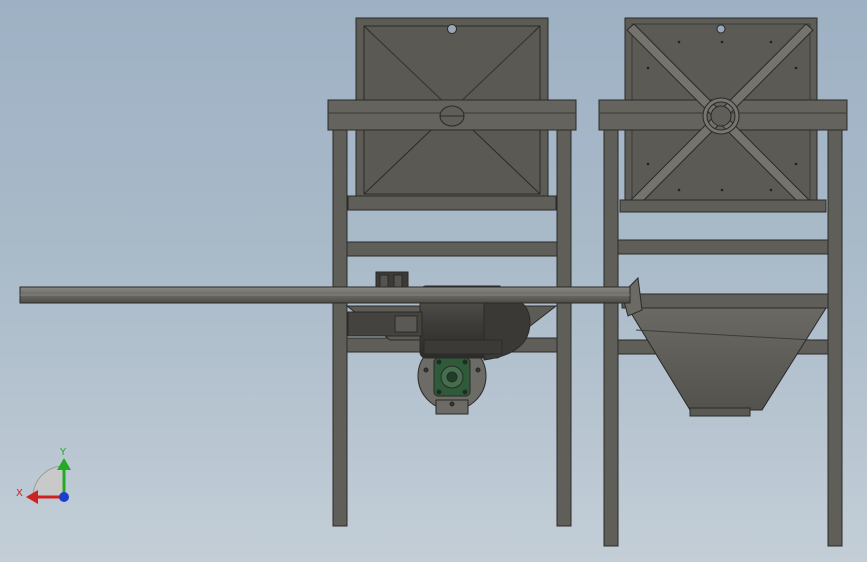 This screenshot has width=867, height=562. I want to click on auger-pipe, so click(325, 295).